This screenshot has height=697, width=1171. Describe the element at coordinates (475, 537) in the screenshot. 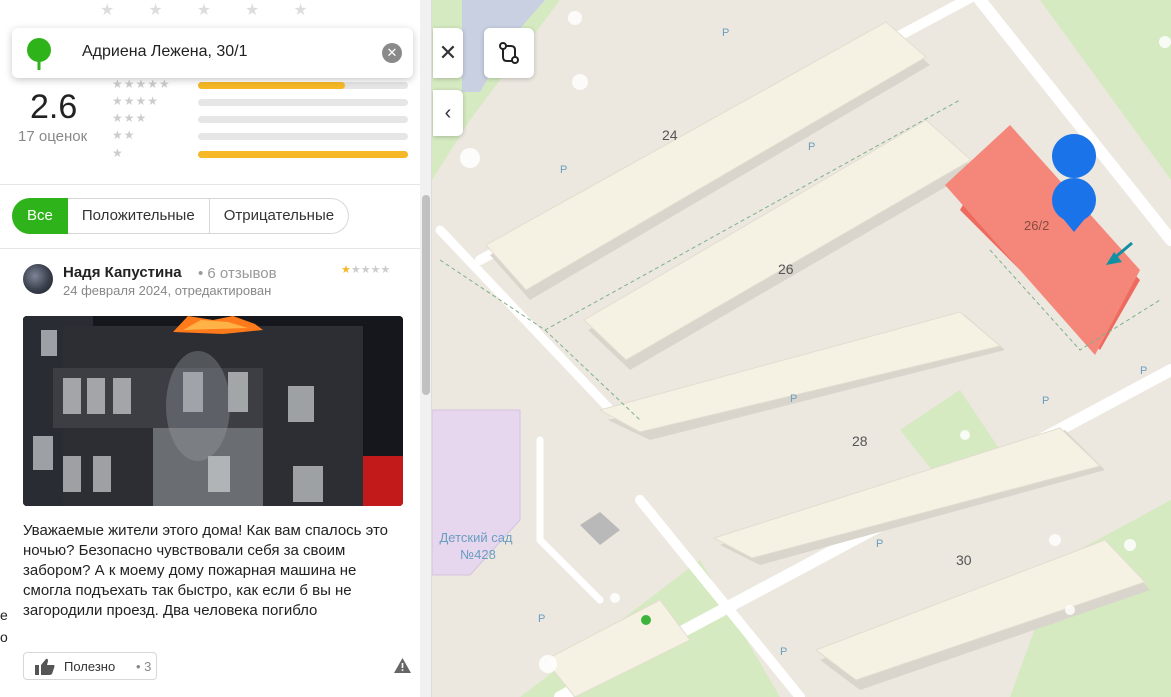

I see `kindergarten-name: Детский сад` at that location.